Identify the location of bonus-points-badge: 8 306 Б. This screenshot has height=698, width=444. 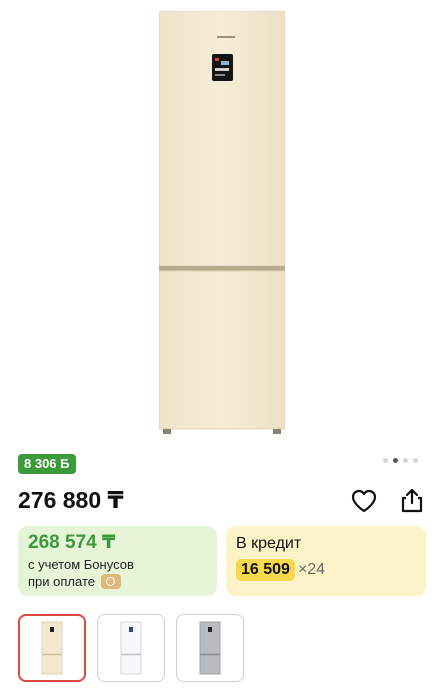
(47, 464).